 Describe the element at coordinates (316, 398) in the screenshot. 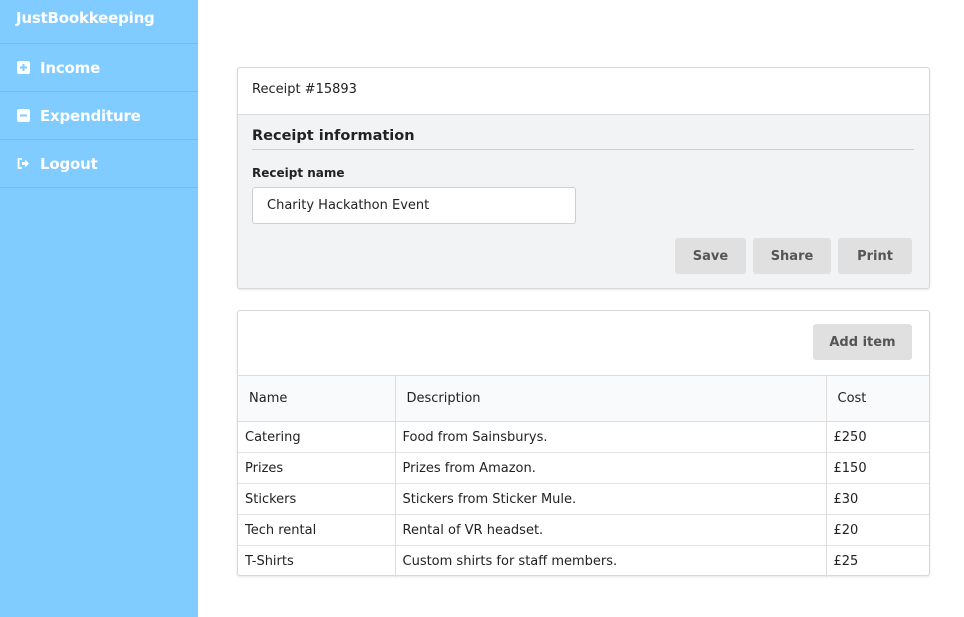

I see `column-header-name: Name` at that location.